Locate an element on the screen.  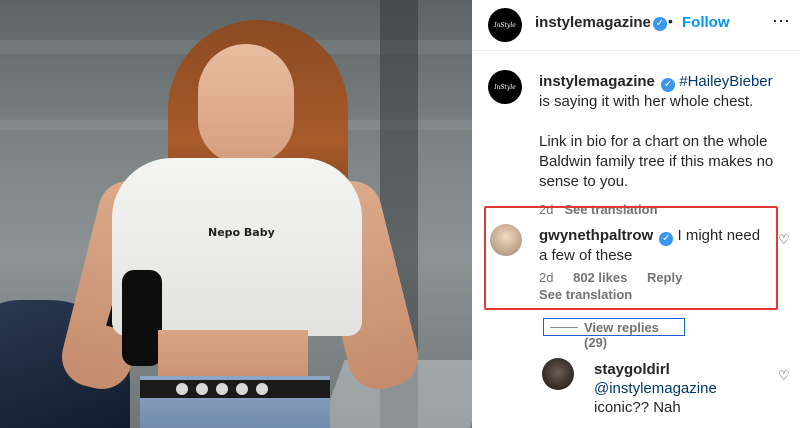
like-comment-heart-icon: ♡ is located at coordinates (784, 240).